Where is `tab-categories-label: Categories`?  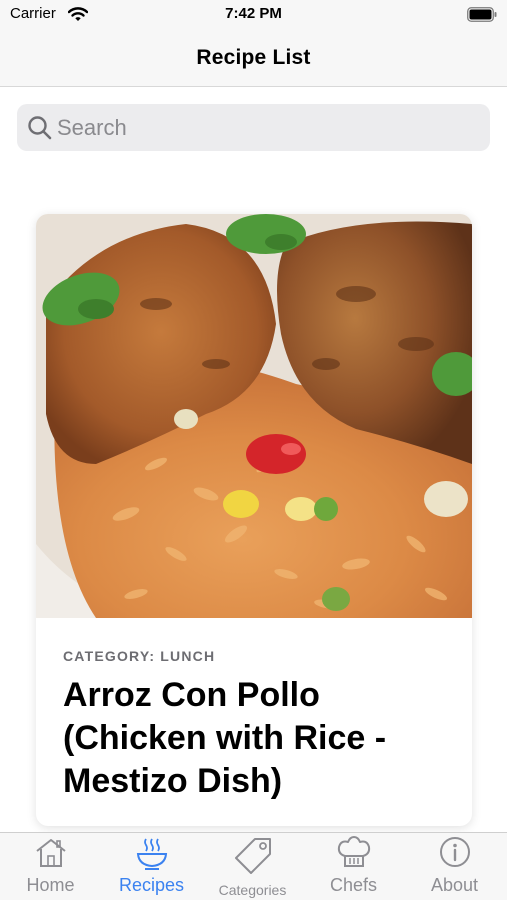 tab-categories-label: Categories is located at coordinates (252, 890).